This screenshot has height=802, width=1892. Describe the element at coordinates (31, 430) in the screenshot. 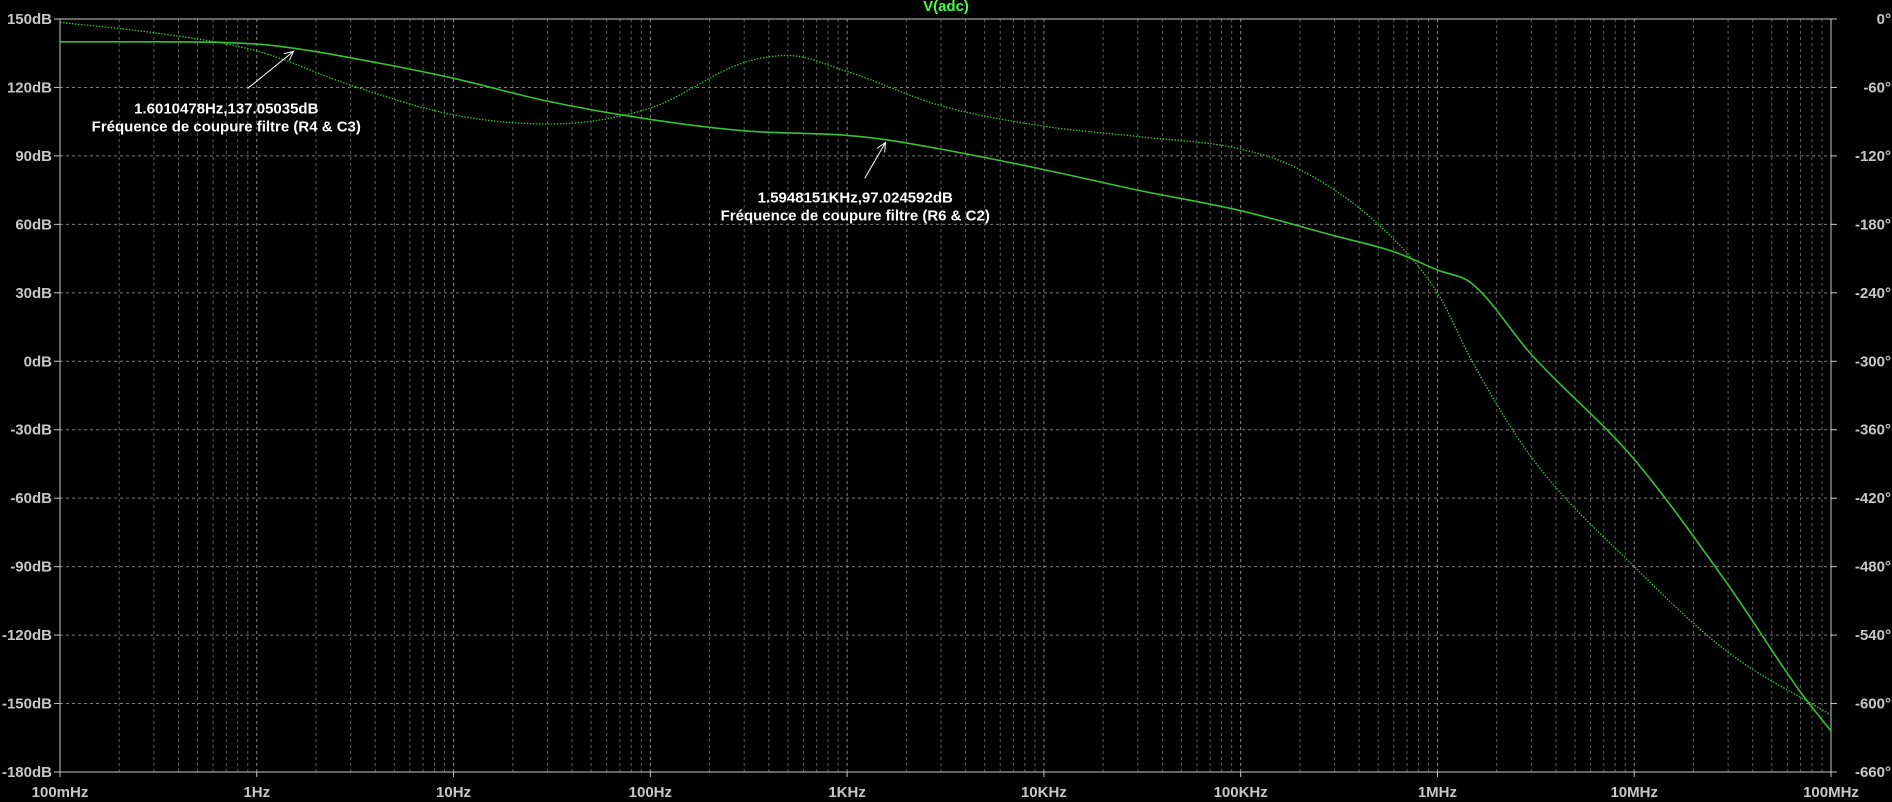

I see `left-tick-label: -30dB` at that location.